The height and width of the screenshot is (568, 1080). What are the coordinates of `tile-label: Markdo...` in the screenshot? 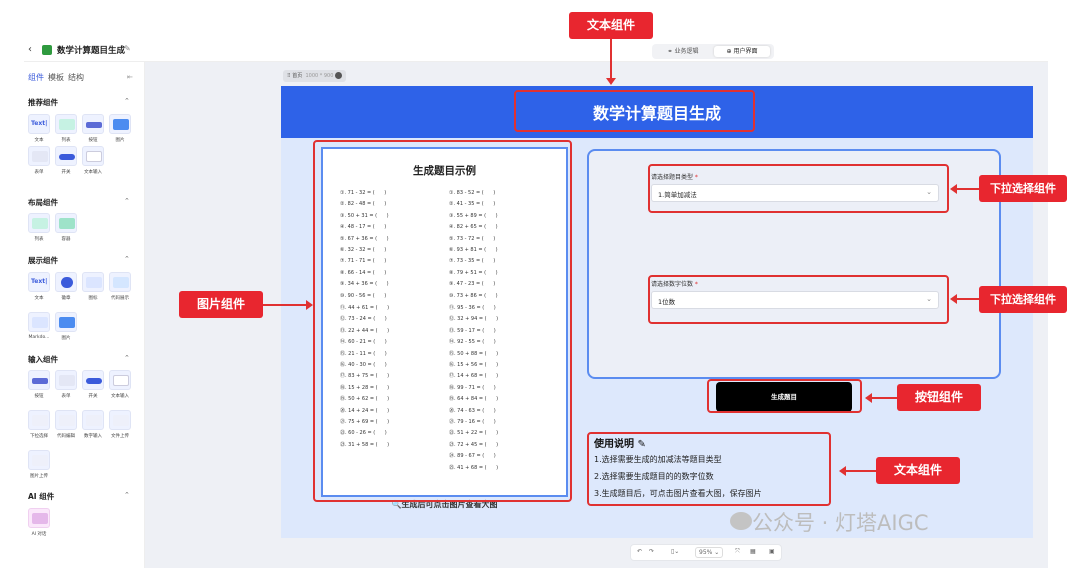 It's located at (39, 337).